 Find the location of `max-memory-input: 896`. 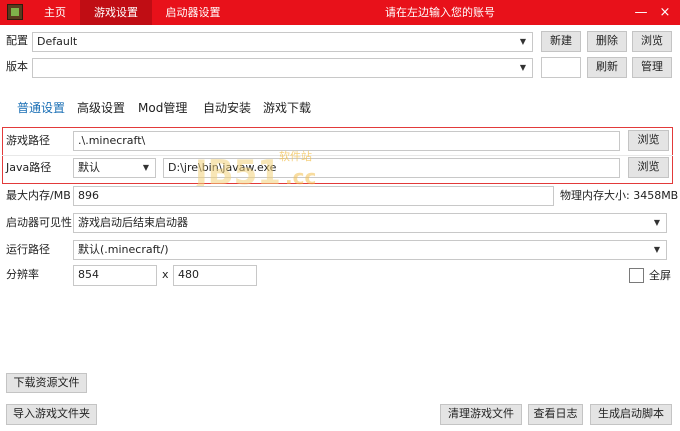

max-memory-input: 896 is located at coordinates (313, 196).